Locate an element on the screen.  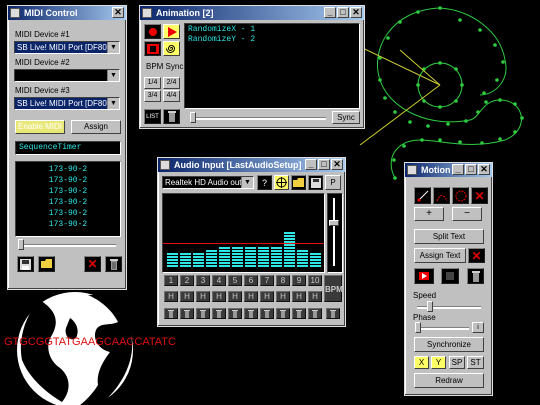
band-button-8: 8 is located at coordinates (283, 280).